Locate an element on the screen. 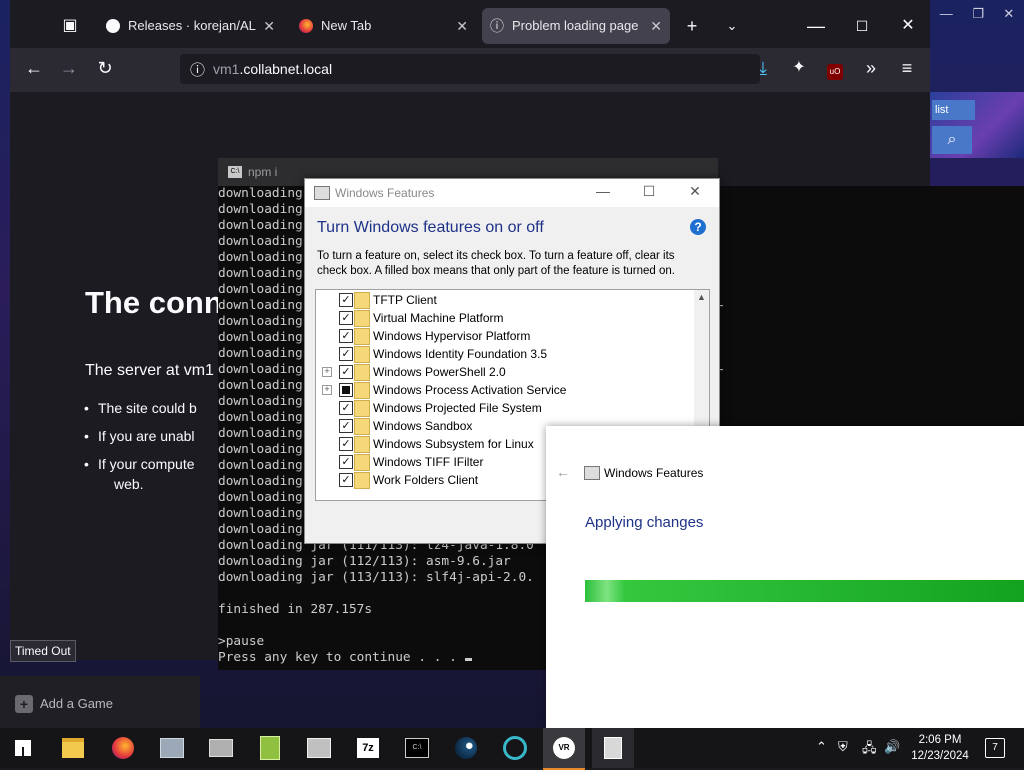 The height and width of the screenshot is (770, 1024). terminal-cursor is located at coordinates (468, 659).